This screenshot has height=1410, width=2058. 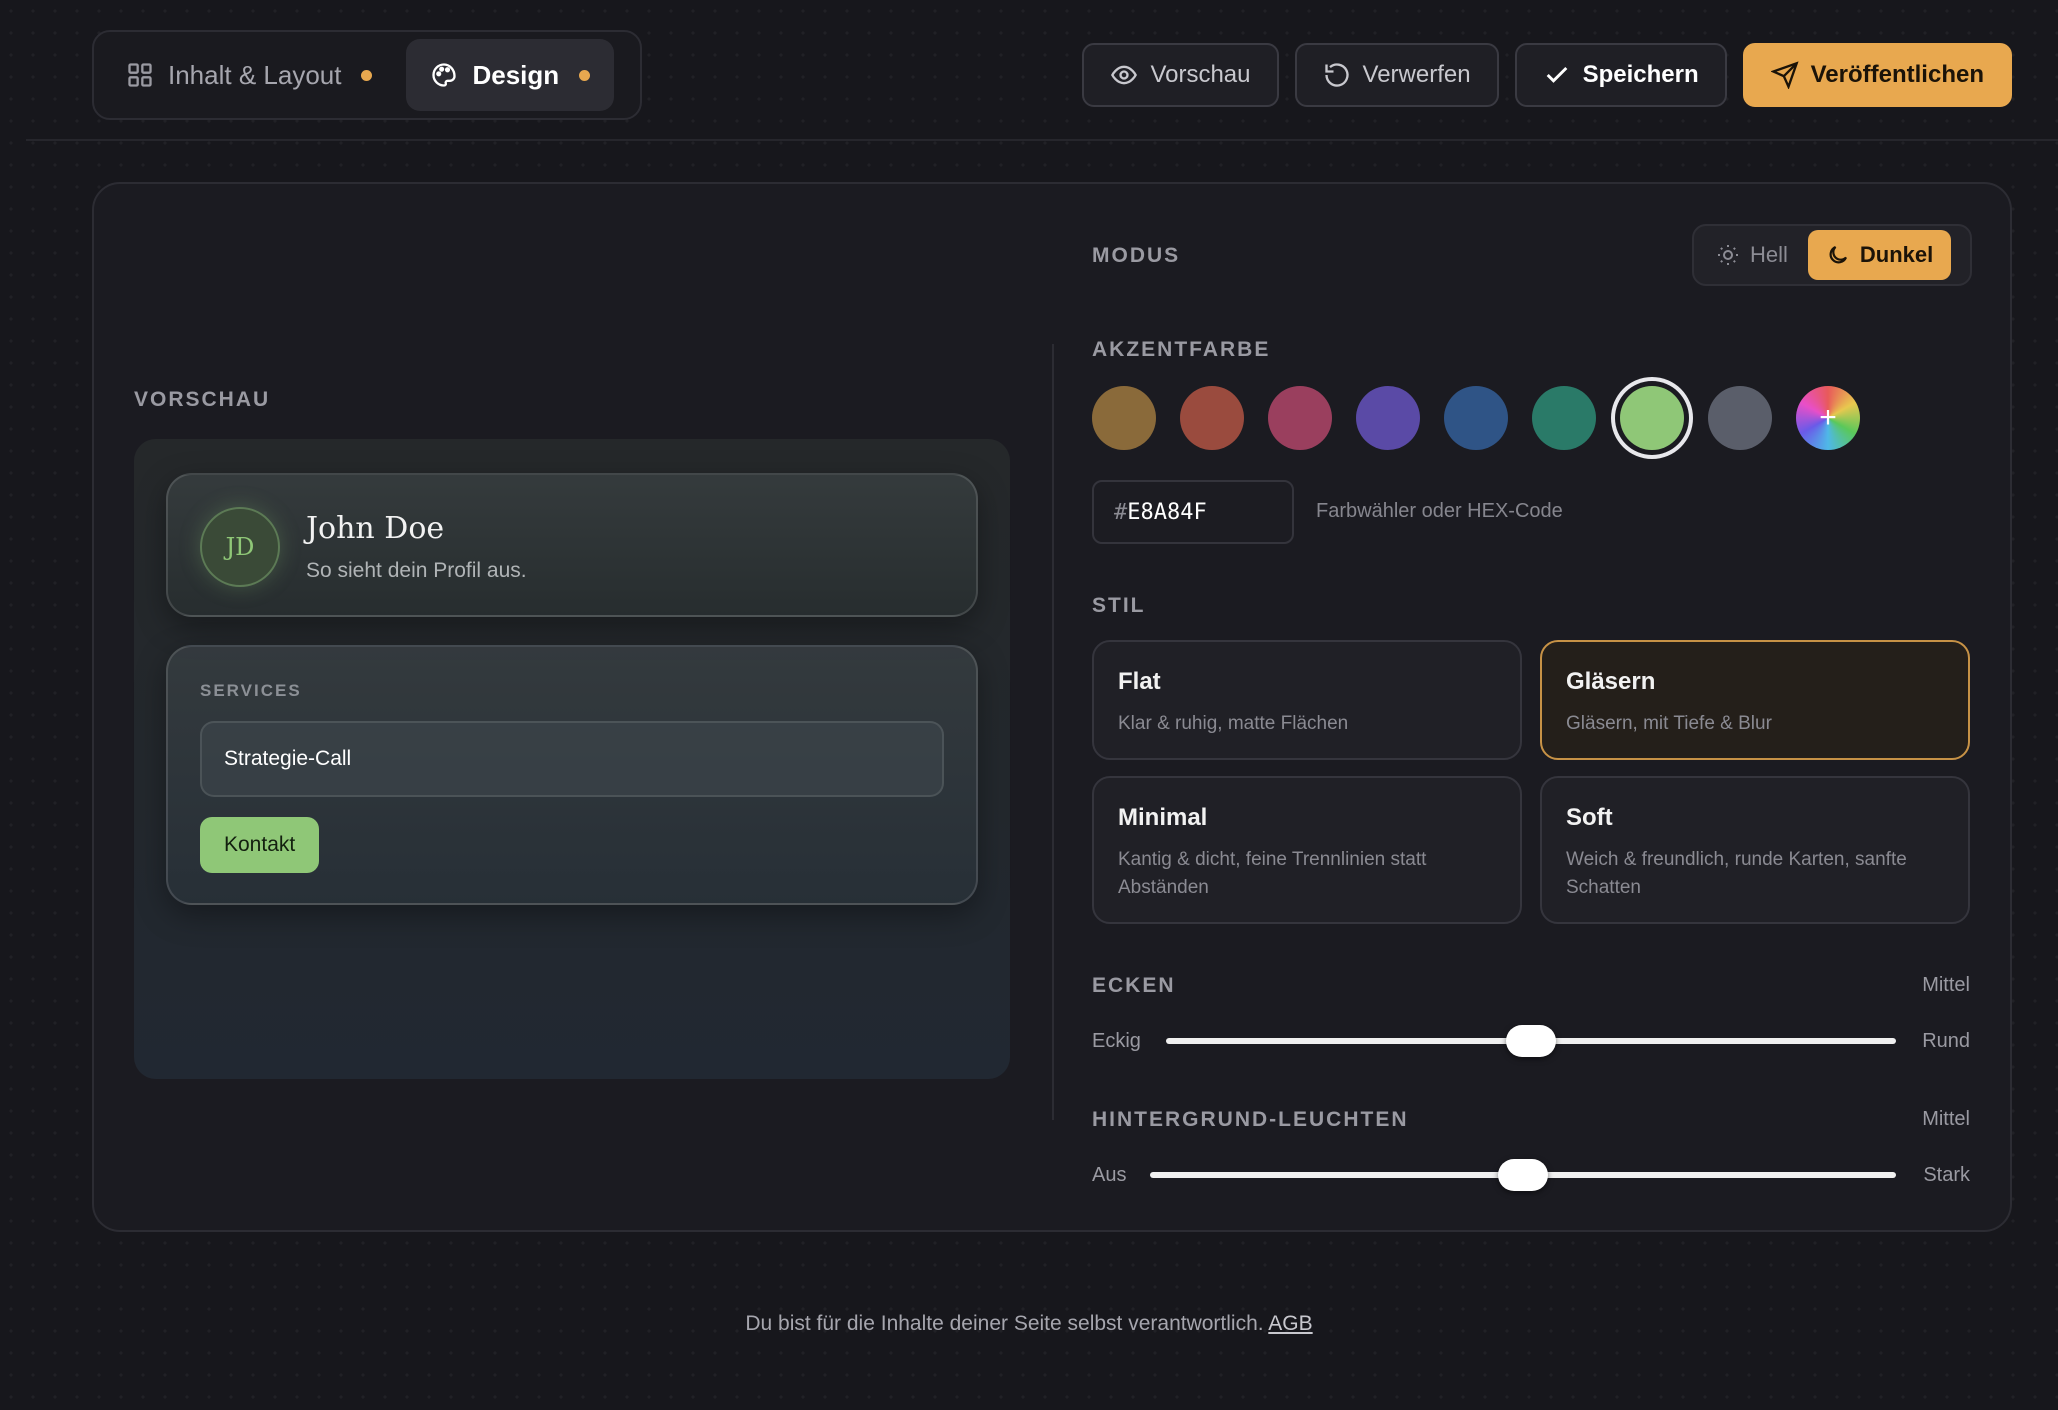 I want to click on mode-toggle: Hell Dunkel, so click(x=1832, y=255).